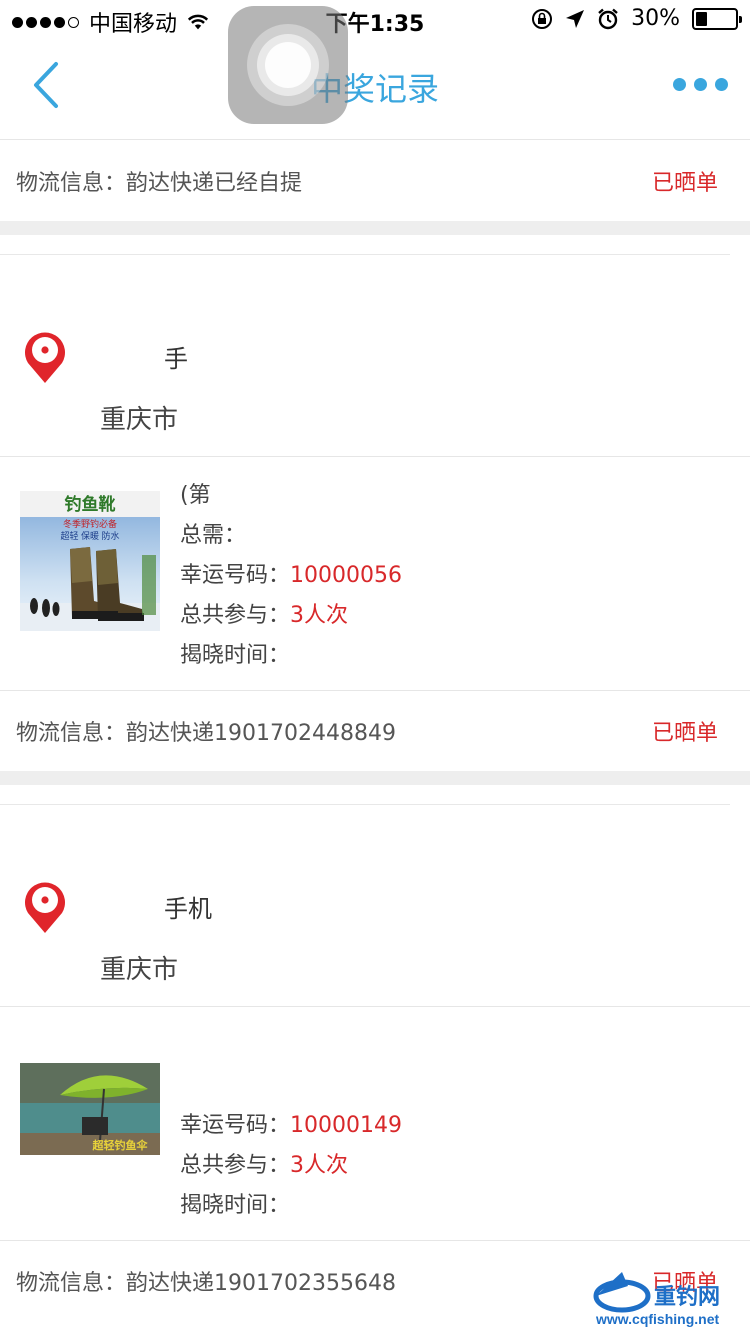  I want to click on thumbnail-features: 超轻 保暖 防水, so click(89, 535).